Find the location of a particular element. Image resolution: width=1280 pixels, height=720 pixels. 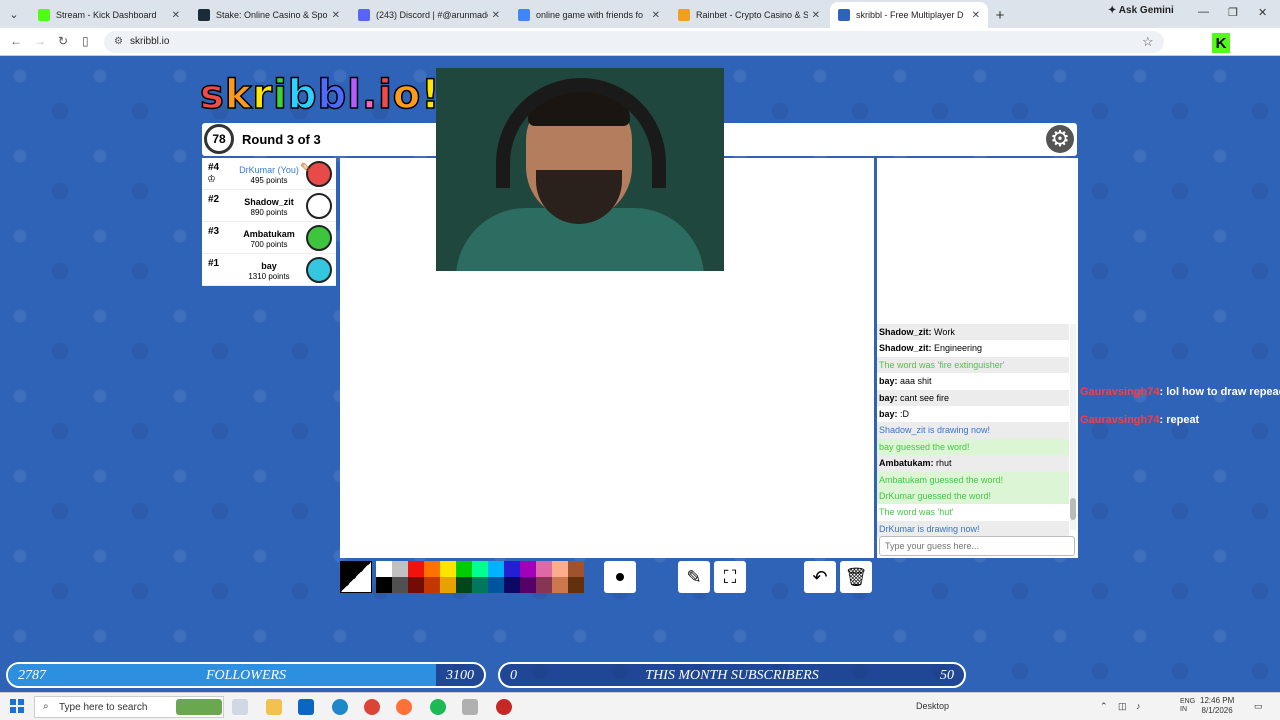

back-arrow-icon: ← is located at coordinates (16, 41).